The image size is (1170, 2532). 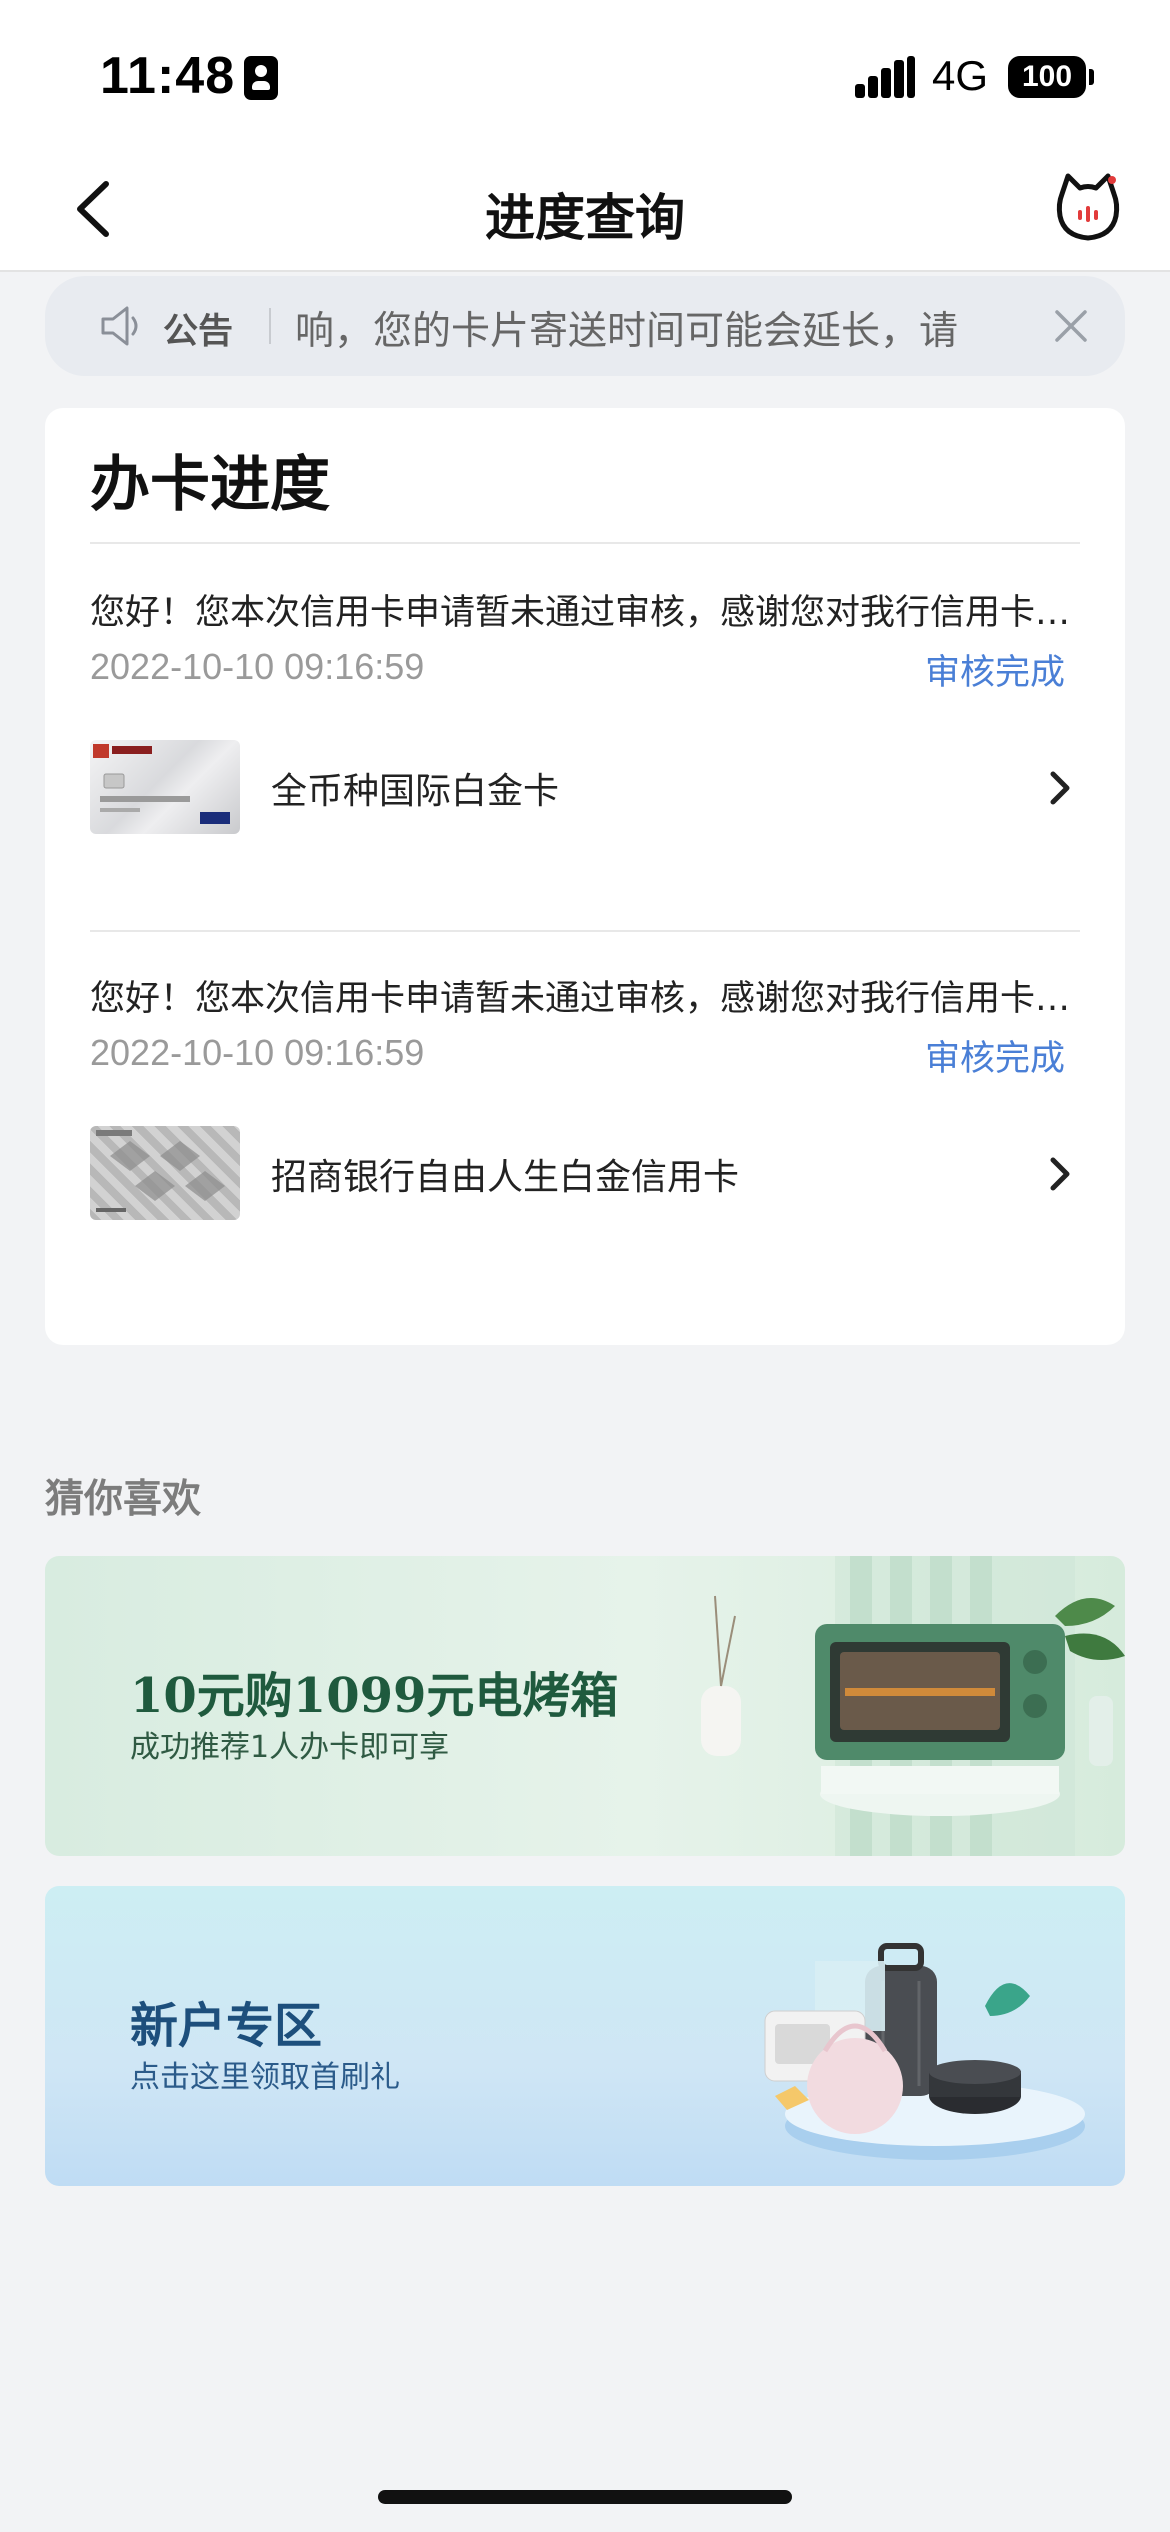 I want to click on cat-service-icon, so click(x=1088, y=207).